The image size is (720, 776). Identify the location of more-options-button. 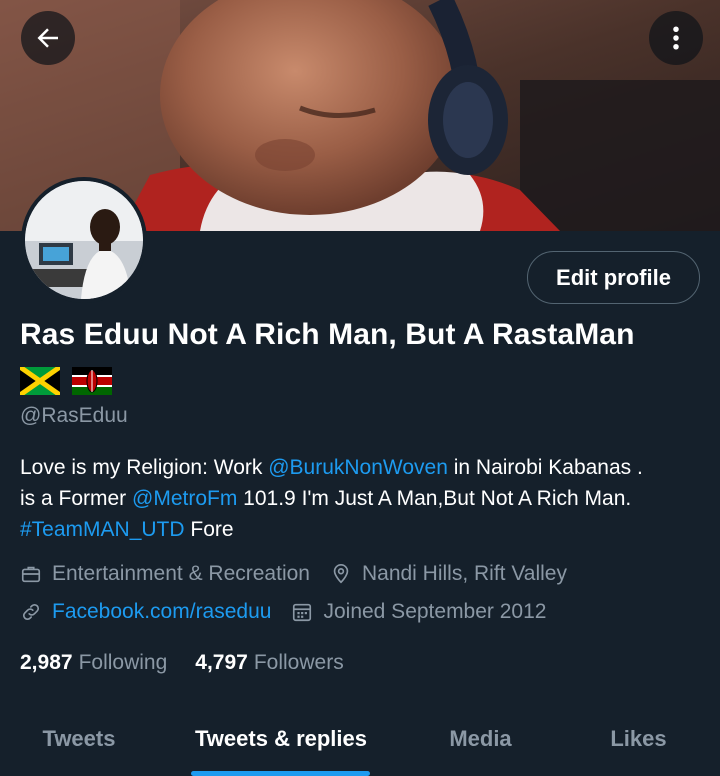
(676, 38).